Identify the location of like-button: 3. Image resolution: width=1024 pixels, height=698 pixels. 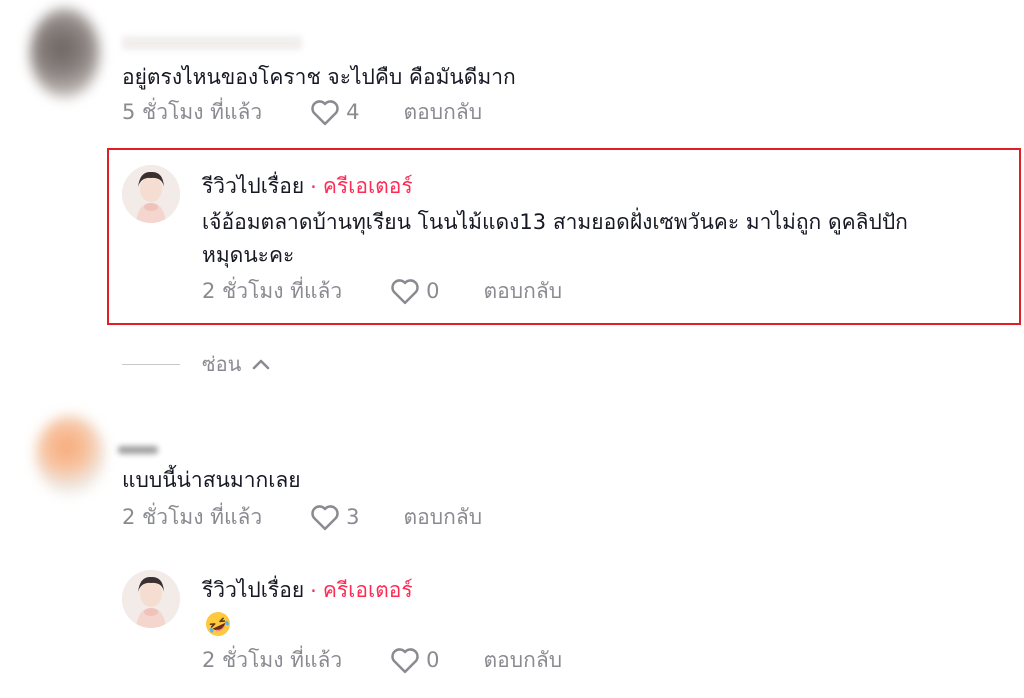
(335, 517).